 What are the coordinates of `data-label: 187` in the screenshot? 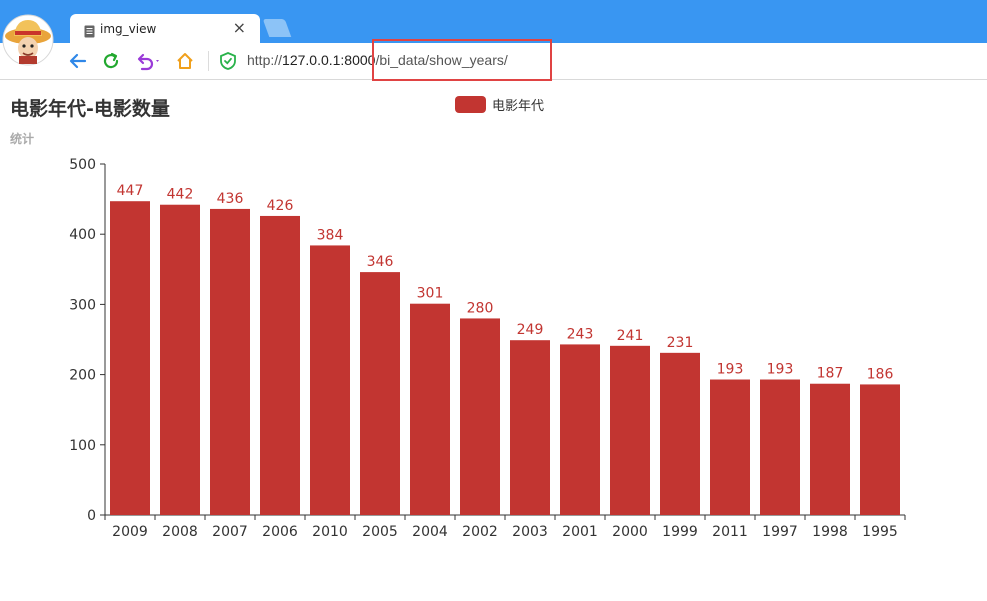 It's located at (830, 374).